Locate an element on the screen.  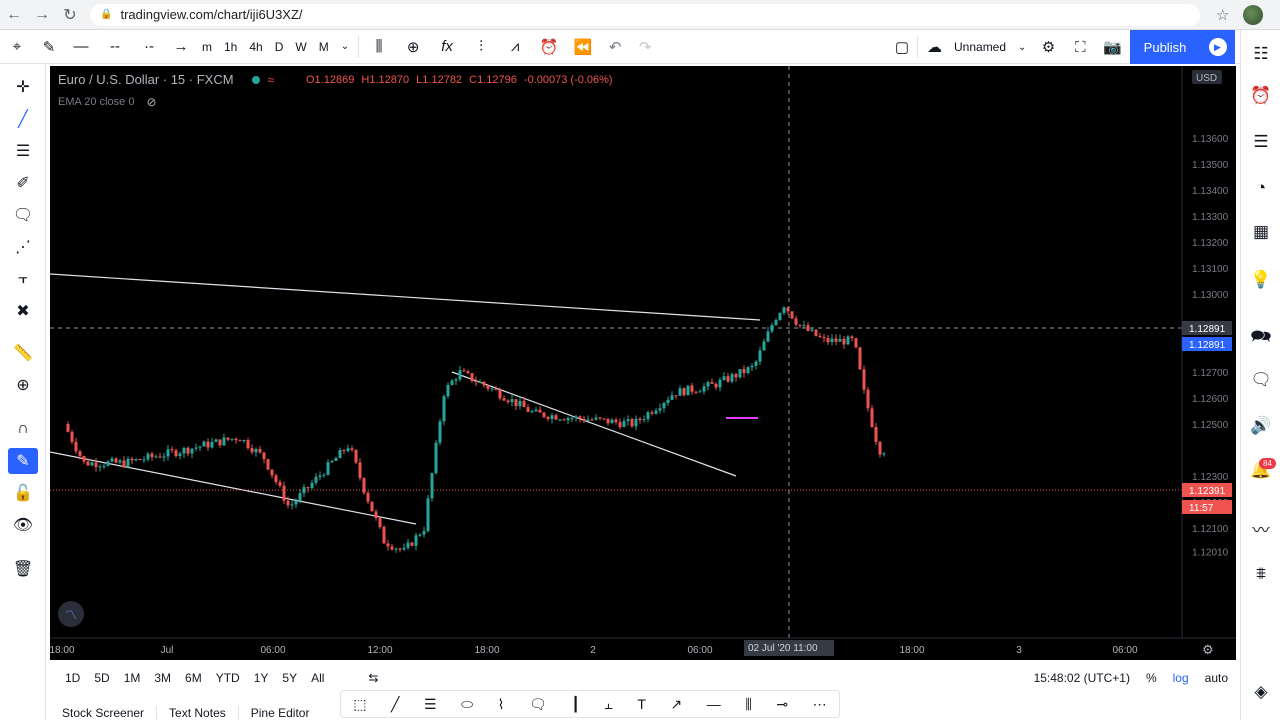
cross-cursor-icon: ✛ is located at coordinates (23, 87).